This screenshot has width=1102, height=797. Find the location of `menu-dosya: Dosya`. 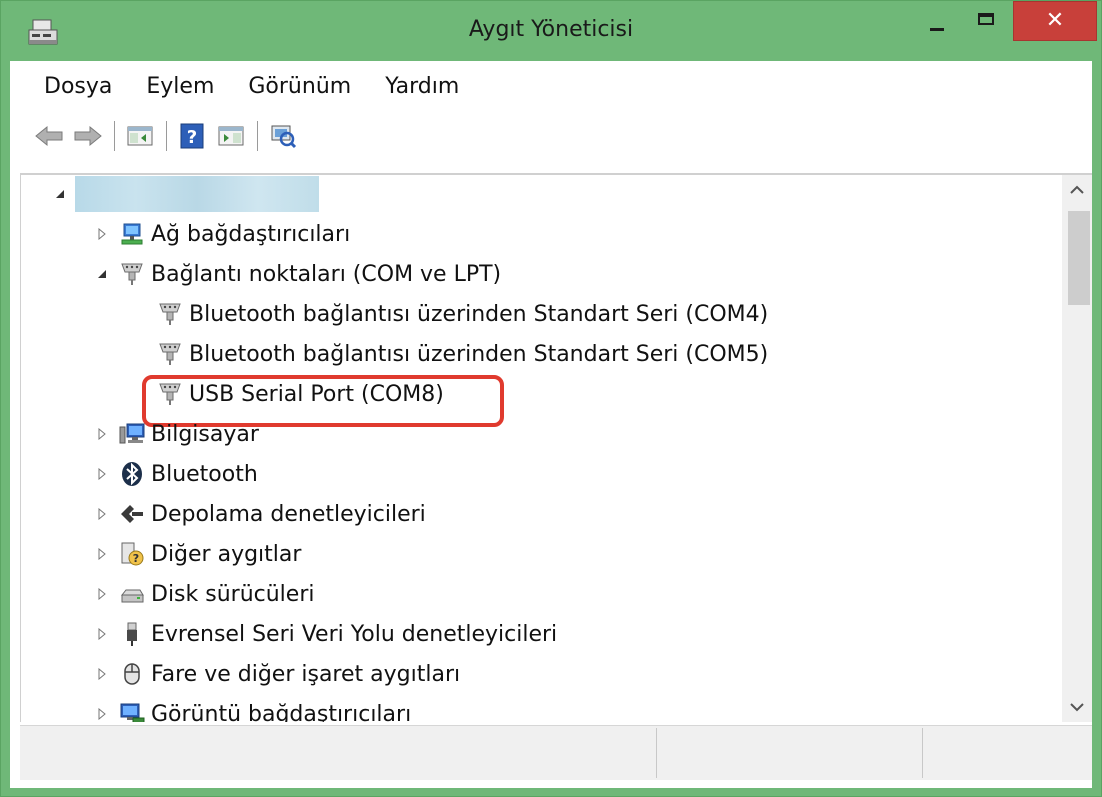

menu-dosya: Dosya is located at coordinates (78, 86).